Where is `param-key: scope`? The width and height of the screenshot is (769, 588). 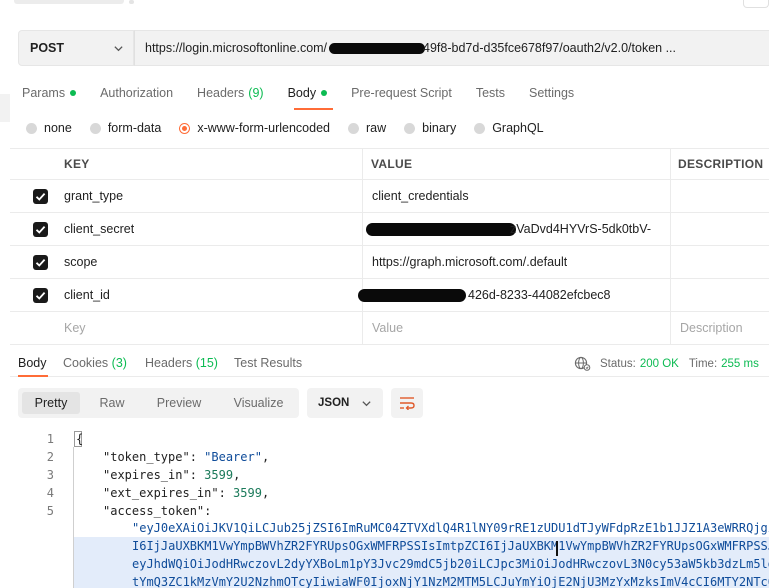
param-key: scope is located at coordinates (80, 262).